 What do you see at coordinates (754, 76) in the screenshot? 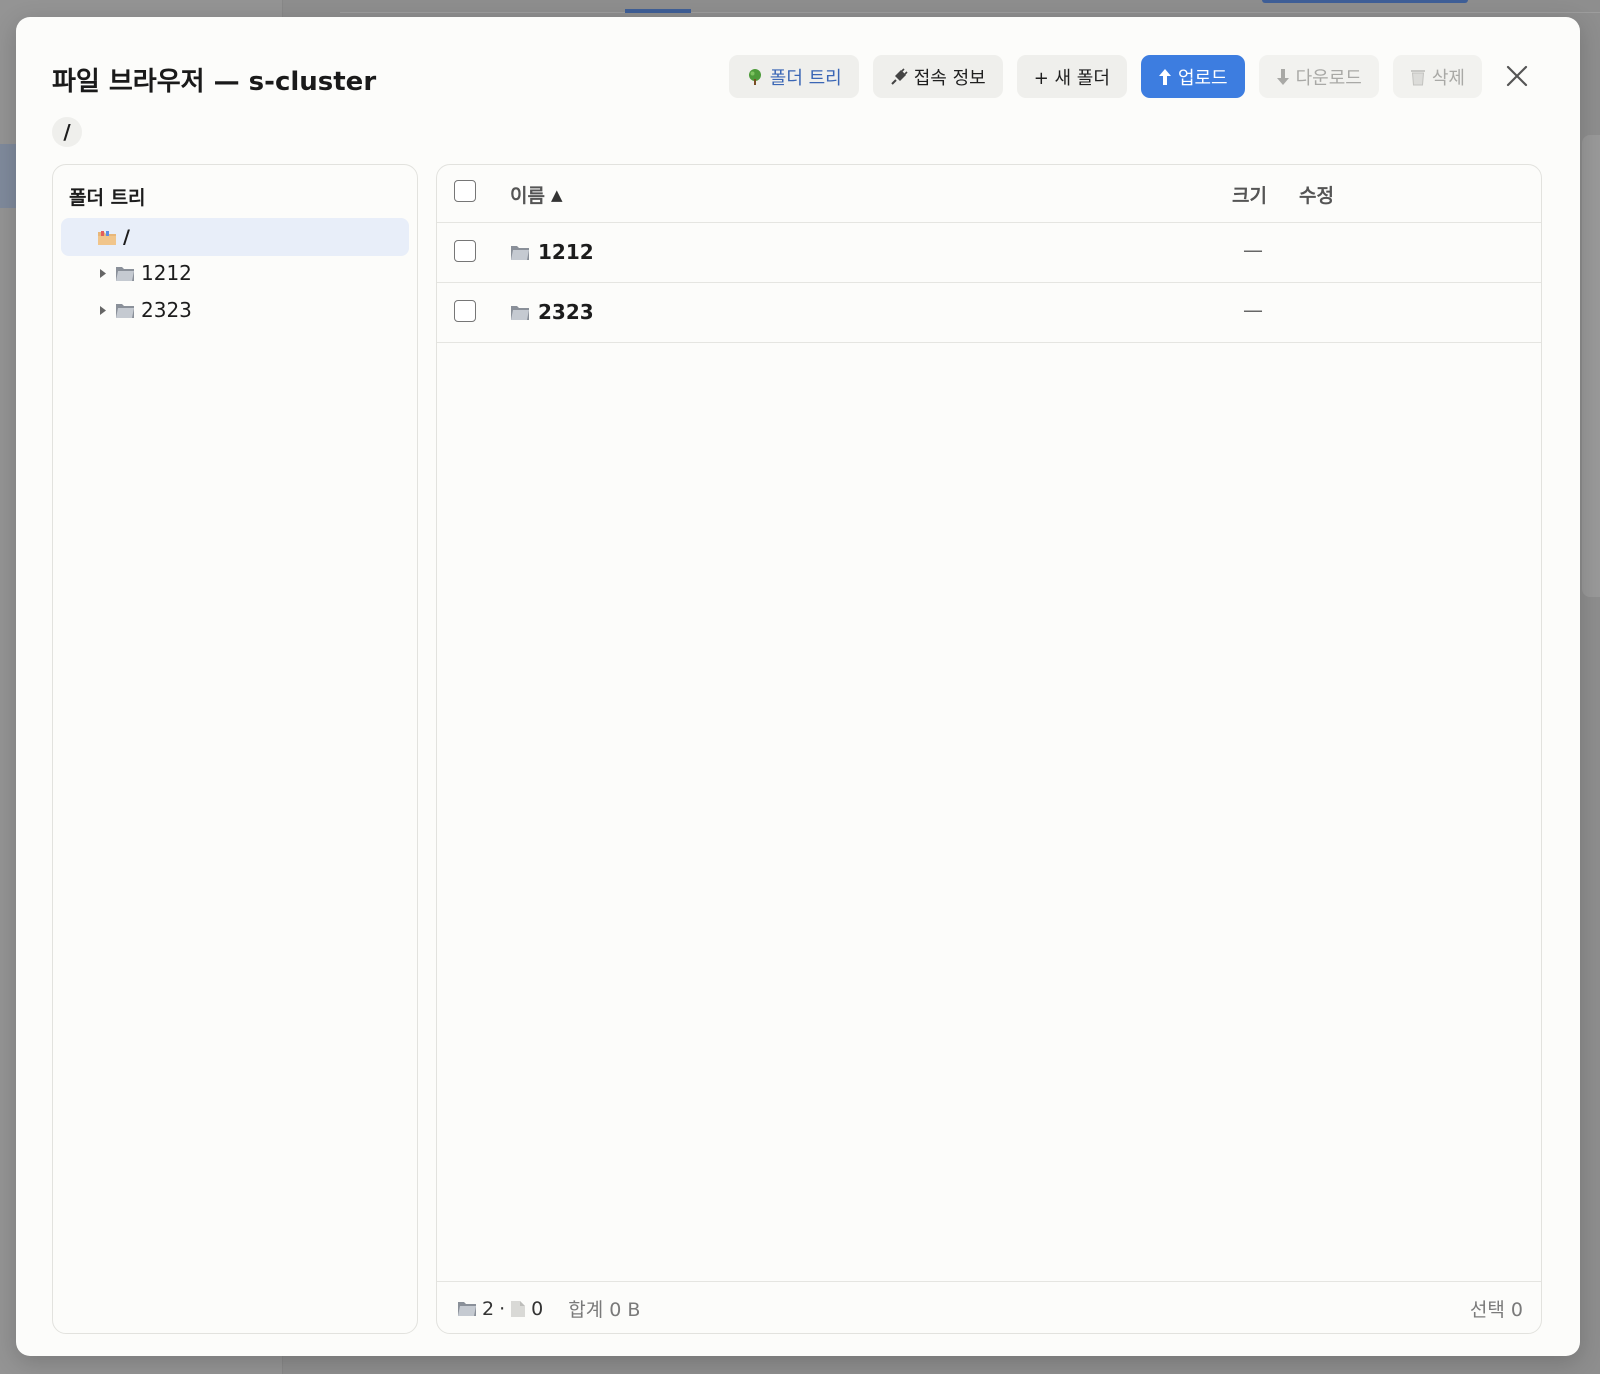
I see `tree-icon` at bounding box center [754, 76].